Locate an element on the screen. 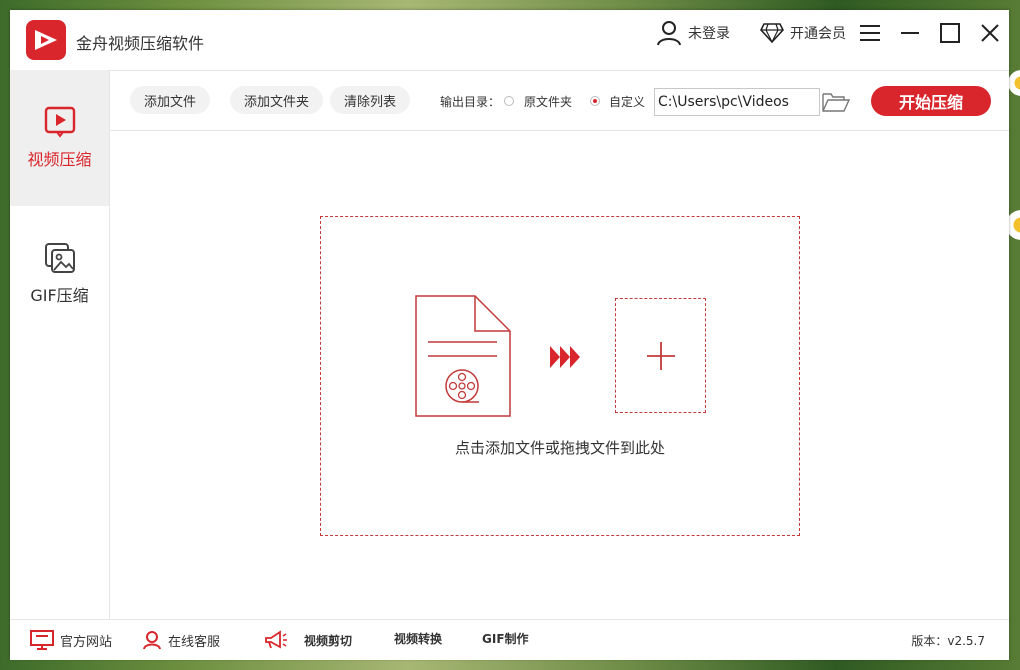 The width and height of the screenshot is (1020, 670). radio-custom-label: 自定义 is located at coordinates (627, 101).